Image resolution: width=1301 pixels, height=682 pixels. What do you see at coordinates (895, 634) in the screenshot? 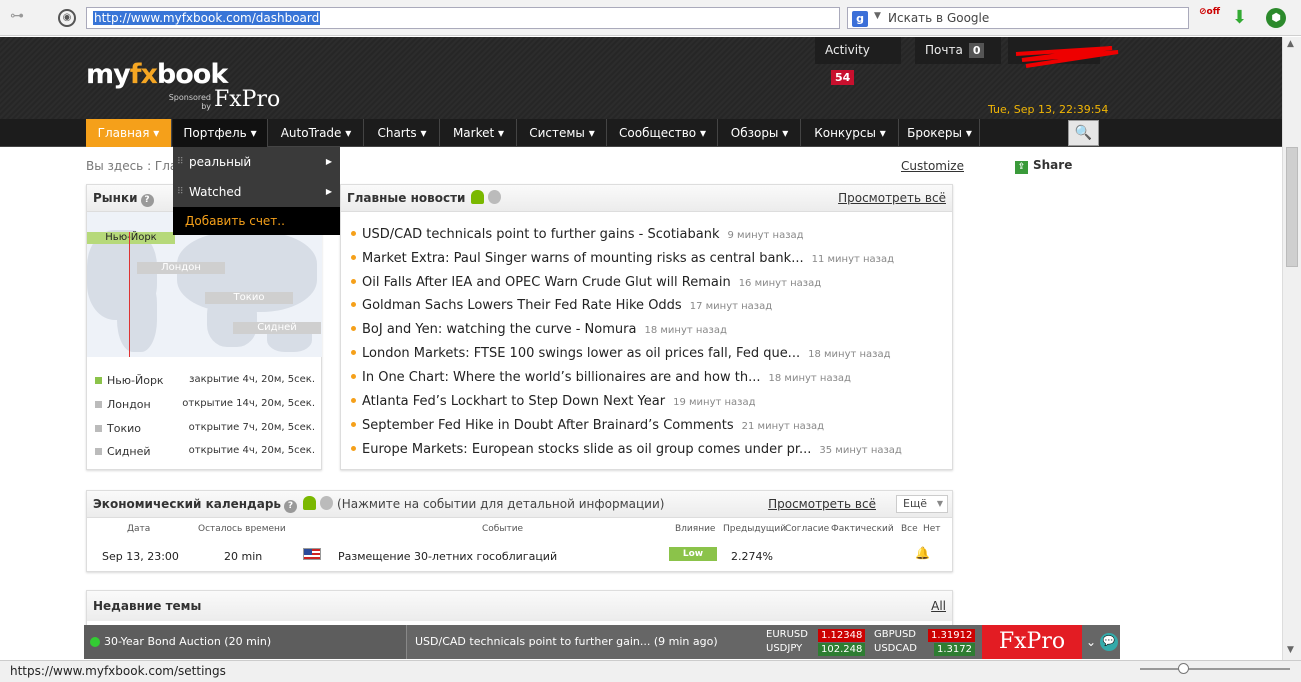
I see `pair-name: GBPUSD` at bounding box center [895, 634].